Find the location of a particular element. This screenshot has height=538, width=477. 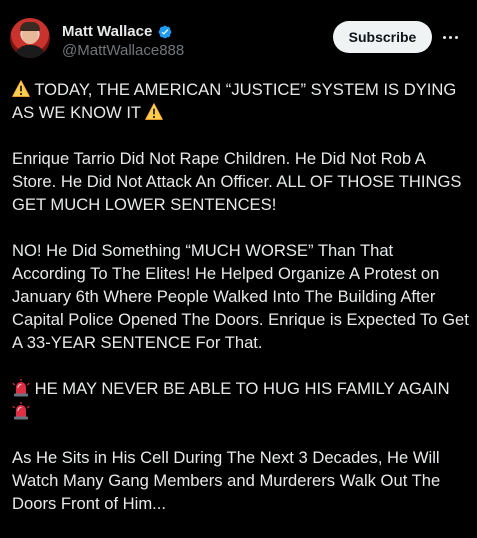

more-horizontal-icon is located at coordinates (450, 37).